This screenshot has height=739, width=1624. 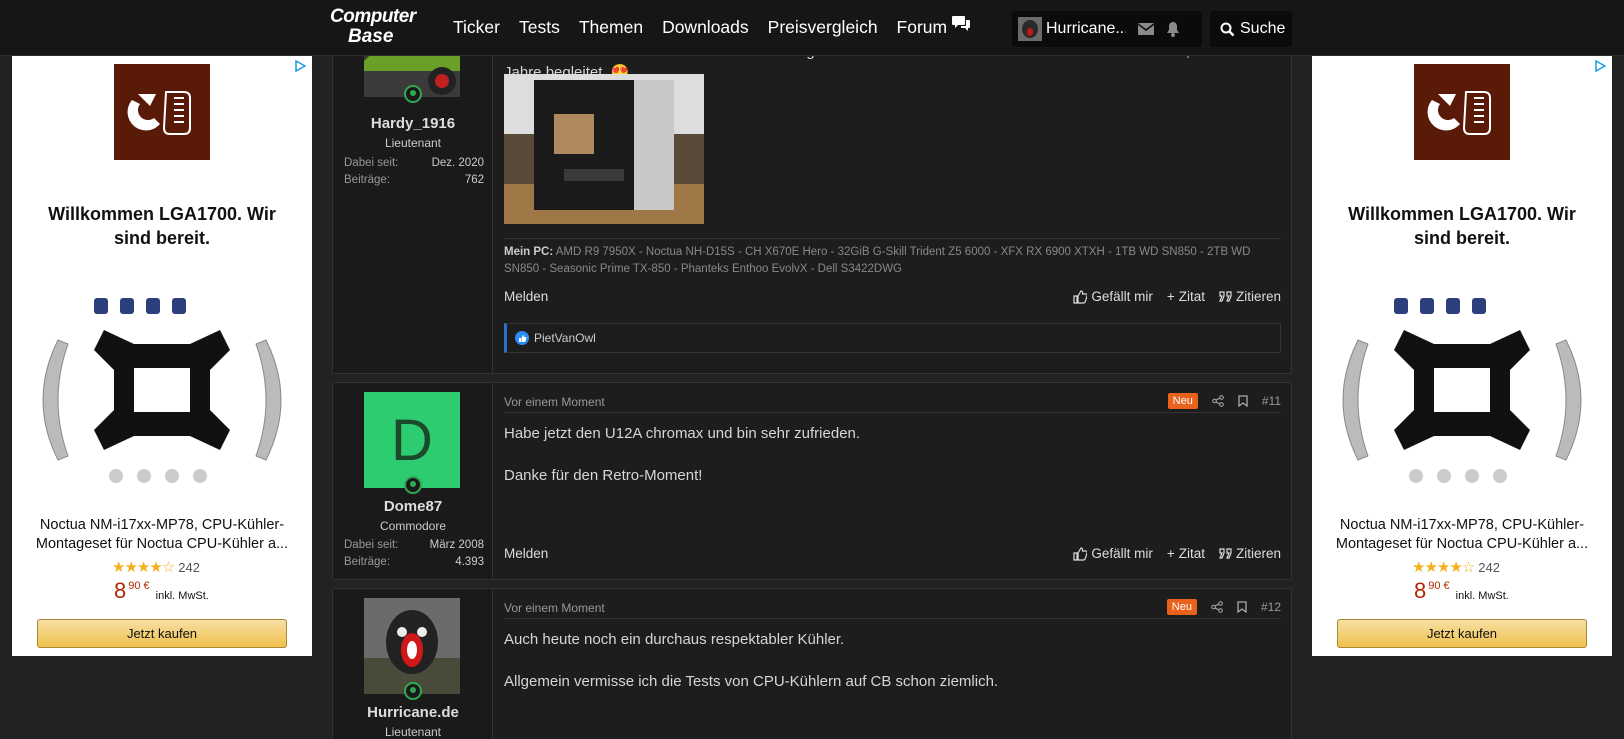 I want to click on computerbase-logo: Computer Base, so click(x=382, y=28).